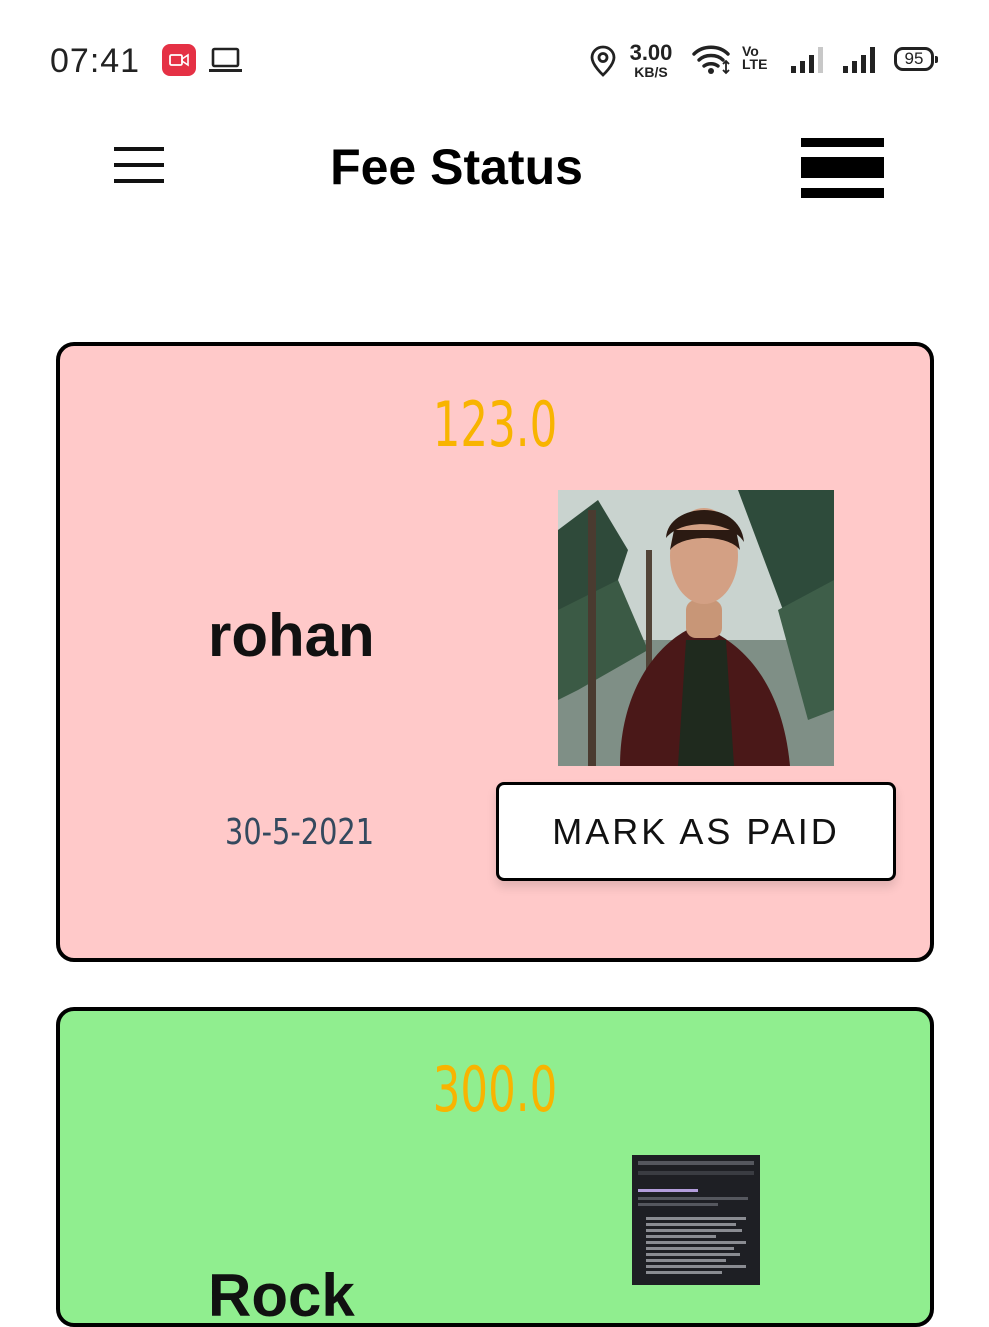  I want to click on due-date: 30-5-2021, so click(300, 832).